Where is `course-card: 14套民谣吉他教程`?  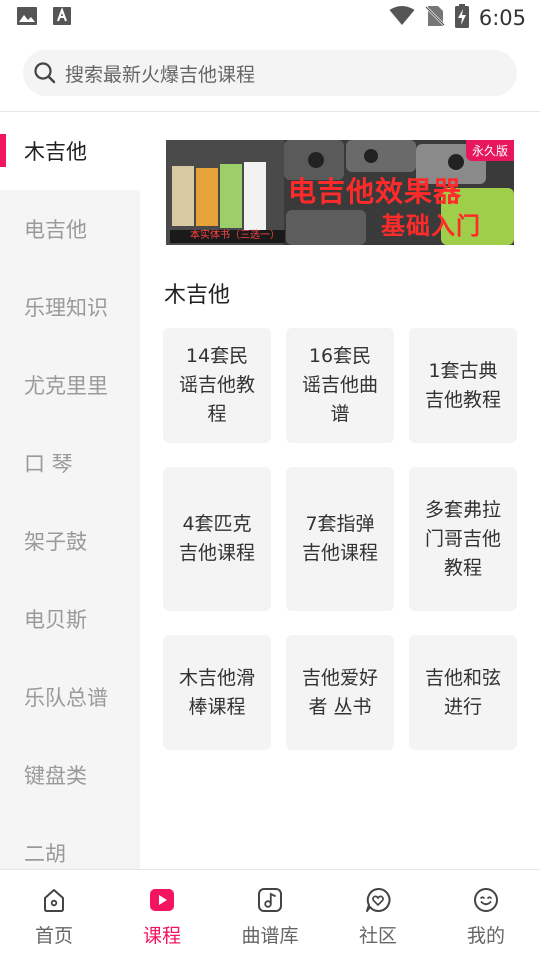
course-card: 14套民谣吉他教程 is located at coordinates (217, 385).